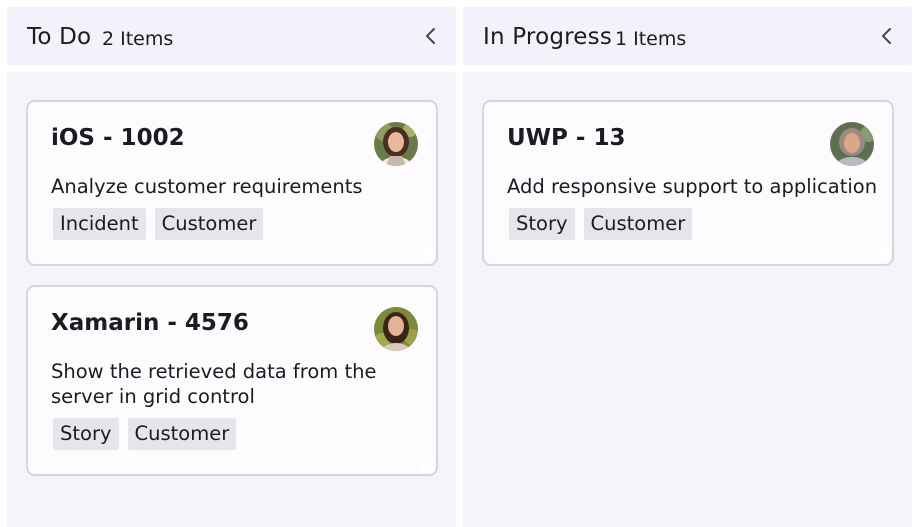 This screenshot has width=917, height=527. Describe the element at coordinates (687, 36) in the screenshot. I see `column-header-in-progress: In Progress 1 Items` at that location.